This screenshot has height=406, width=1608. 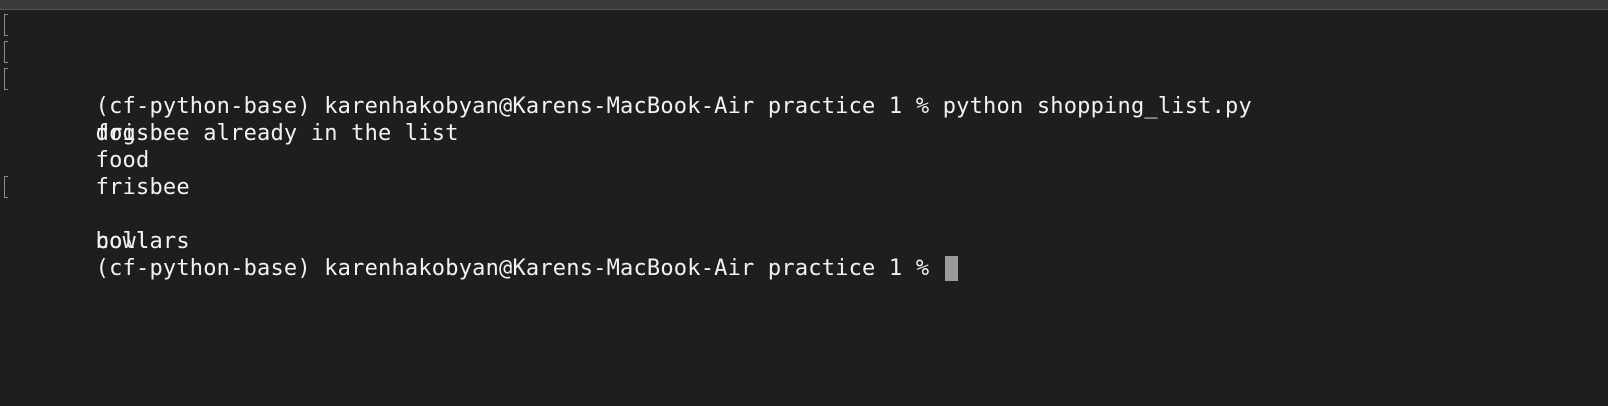 I want to click on terminal-line: dog, so click(x=800, y=119).